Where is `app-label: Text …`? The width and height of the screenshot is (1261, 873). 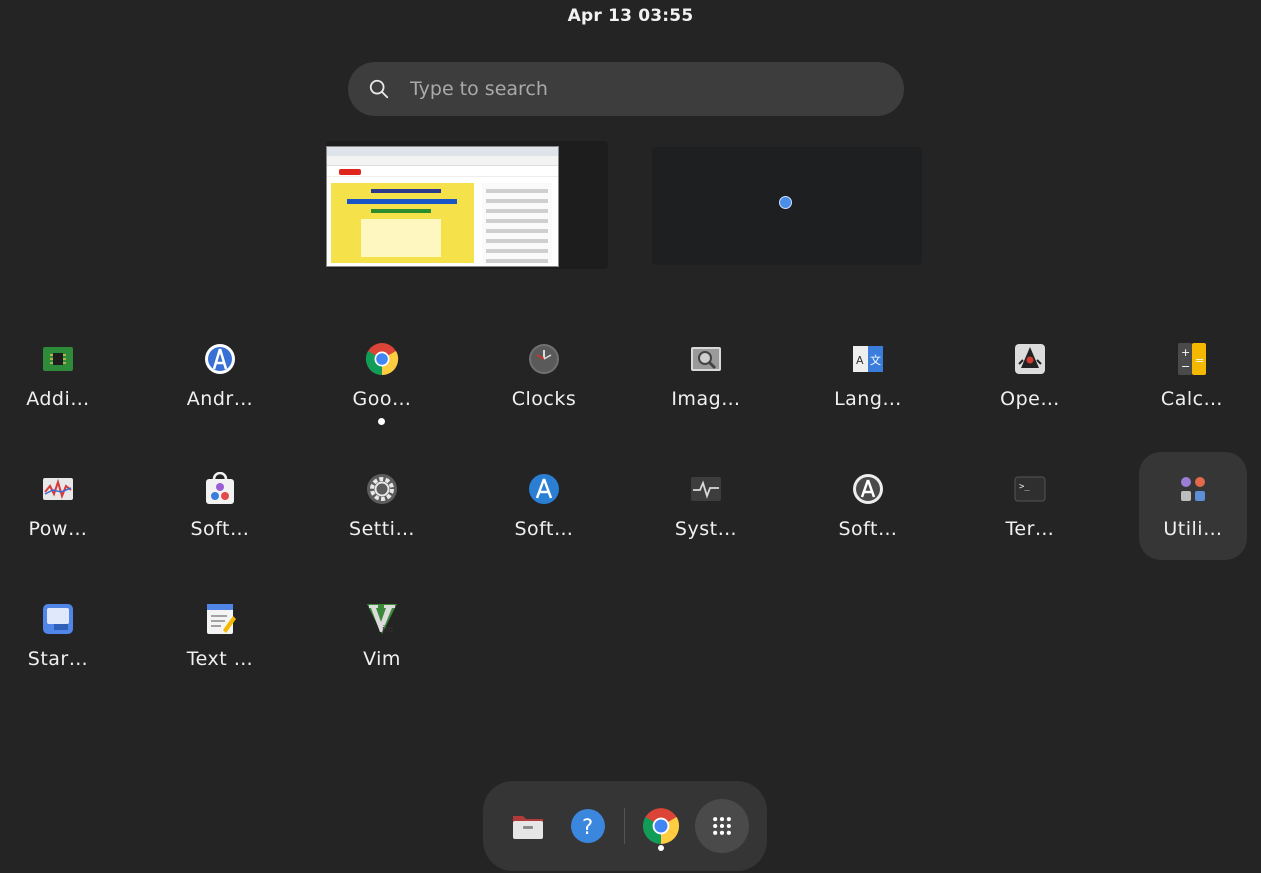 app-label: Text … is located at coordinates (220, 659).